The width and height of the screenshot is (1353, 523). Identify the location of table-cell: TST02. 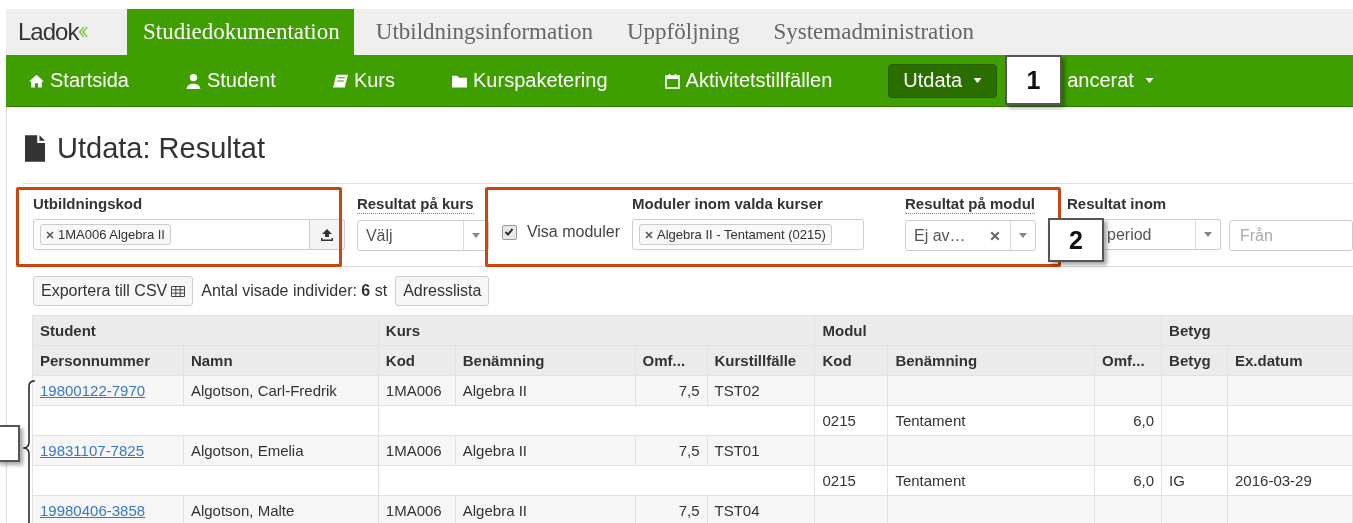
(761, 390).